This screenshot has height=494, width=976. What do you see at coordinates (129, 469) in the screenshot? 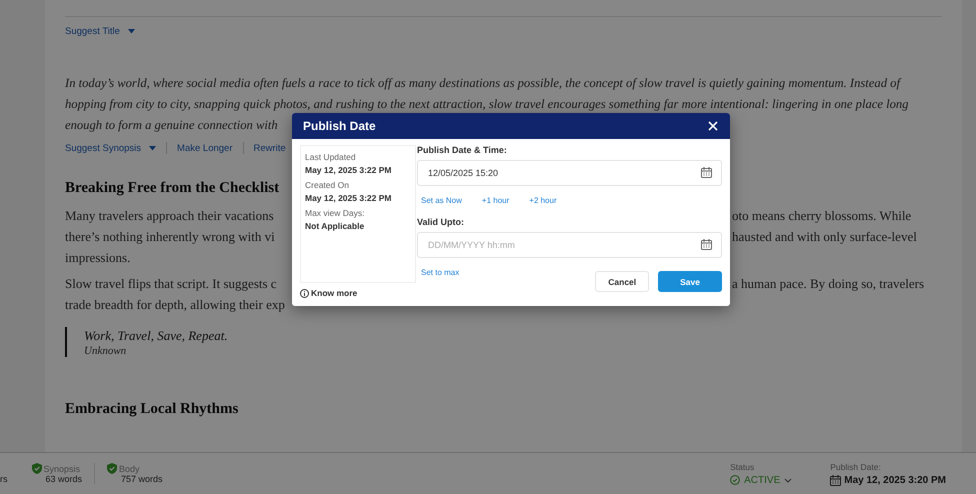
I see `count-label: Body` at bounding box center [129, 469].